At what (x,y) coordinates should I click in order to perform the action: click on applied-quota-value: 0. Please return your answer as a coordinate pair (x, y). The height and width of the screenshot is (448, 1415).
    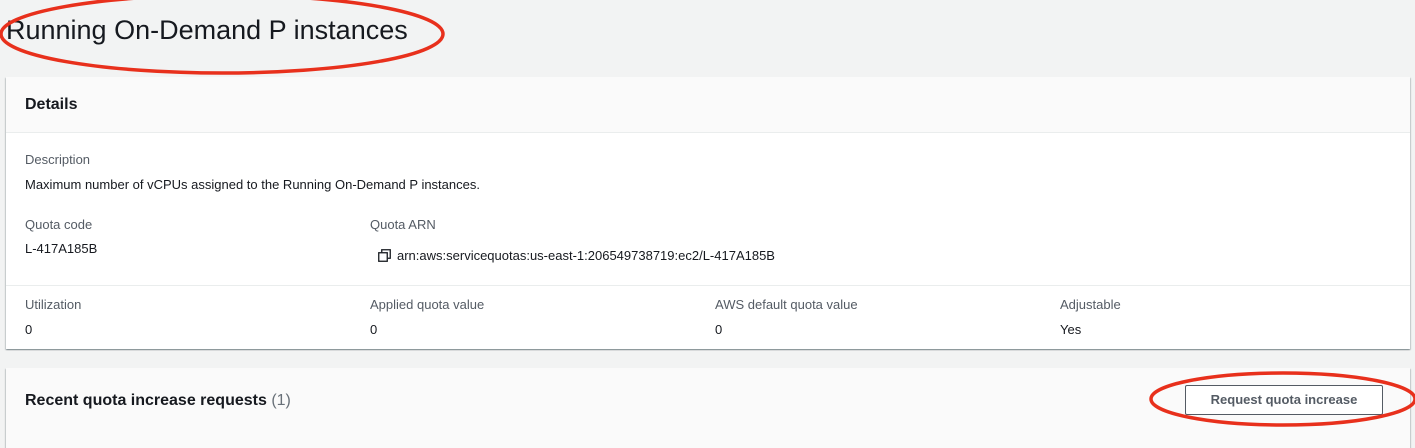
    Looking at the image, I should click on (374, 329).